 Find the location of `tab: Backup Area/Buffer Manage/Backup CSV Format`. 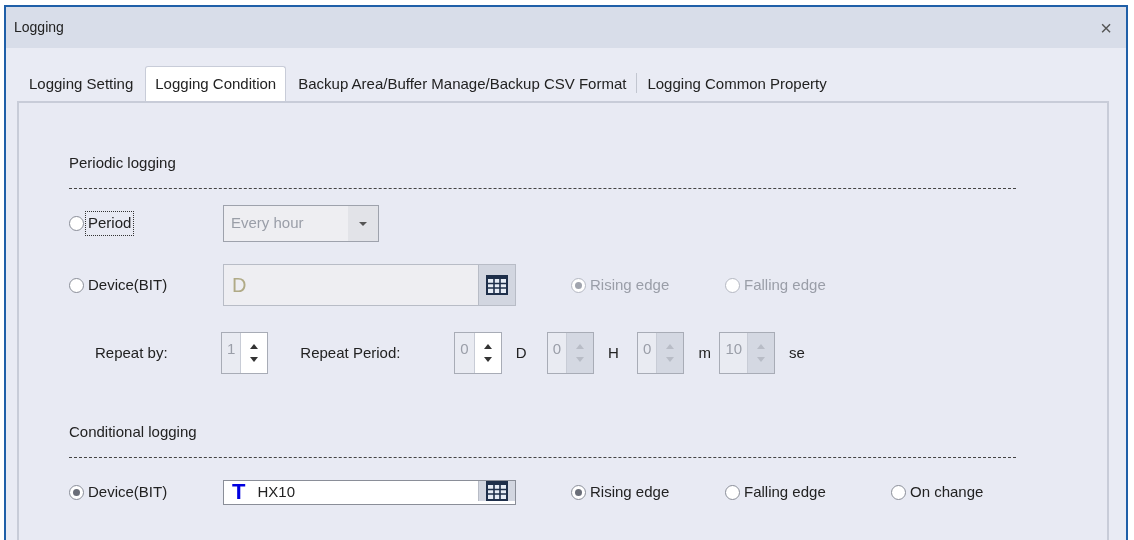

tab: Backup Area/Buffer Manage/Backup CSV Format is located at coordinates (462, 84).